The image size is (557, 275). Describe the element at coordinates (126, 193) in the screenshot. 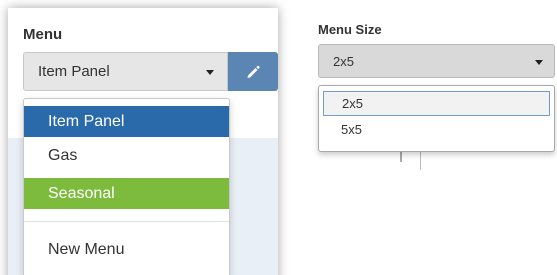

I see `menu-option-seasonal: Seasonal` at that location.